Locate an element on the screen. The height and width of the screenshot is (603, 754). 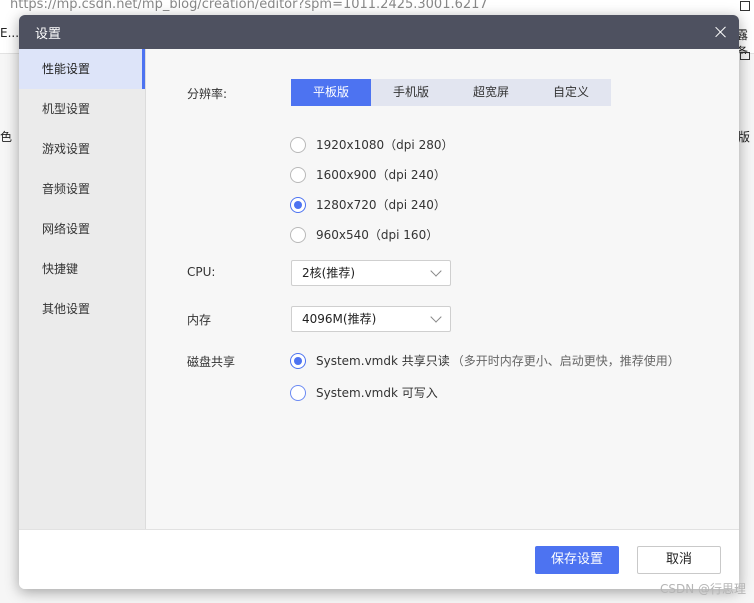
memory-select: 4096M(推荐) is located at coordinates (371, 319).